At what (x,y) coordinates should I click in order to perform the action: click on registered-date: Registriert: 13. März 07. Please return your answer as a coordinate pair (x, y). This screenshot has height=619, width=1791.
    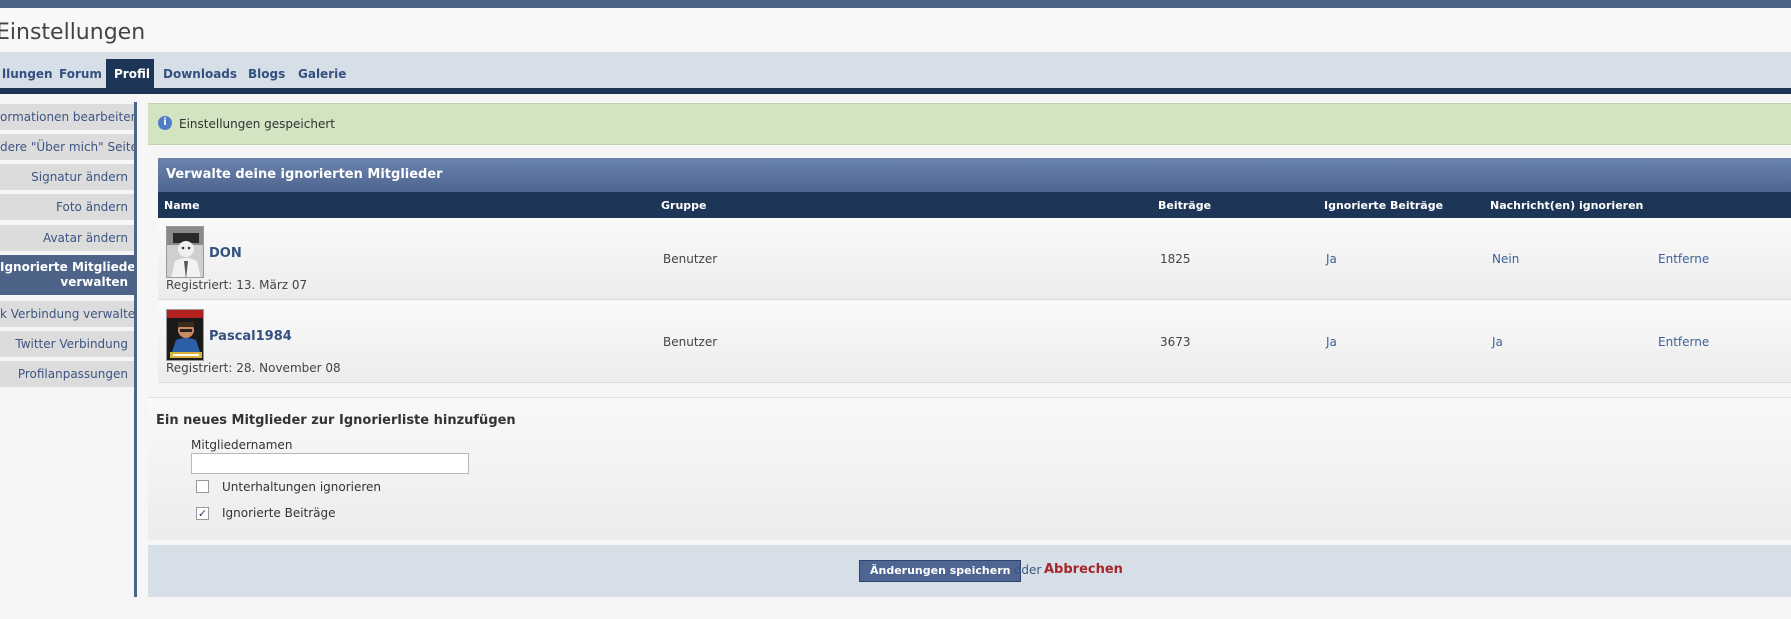
    Looking at the image, I should click on (237, 285).